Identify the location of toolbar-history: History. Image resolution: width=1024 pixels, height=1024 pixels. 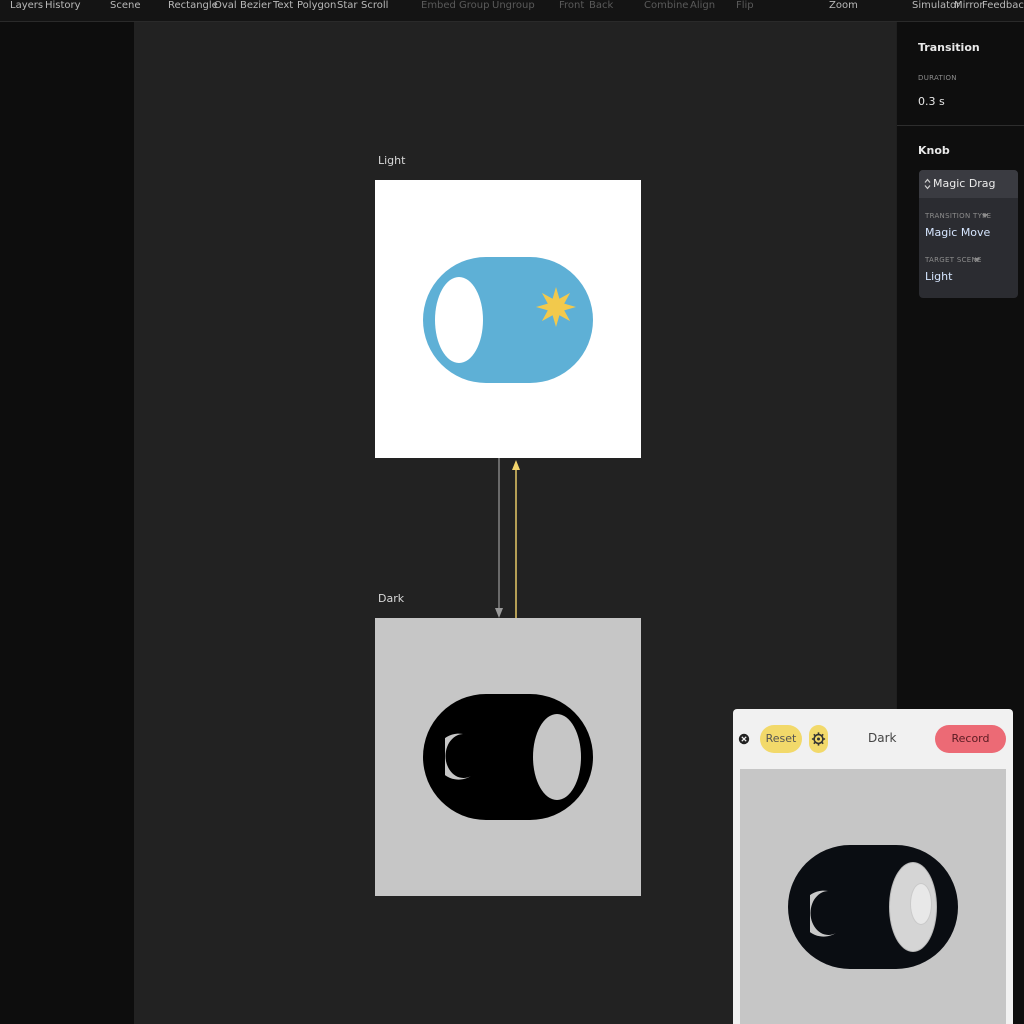
(63, 6).